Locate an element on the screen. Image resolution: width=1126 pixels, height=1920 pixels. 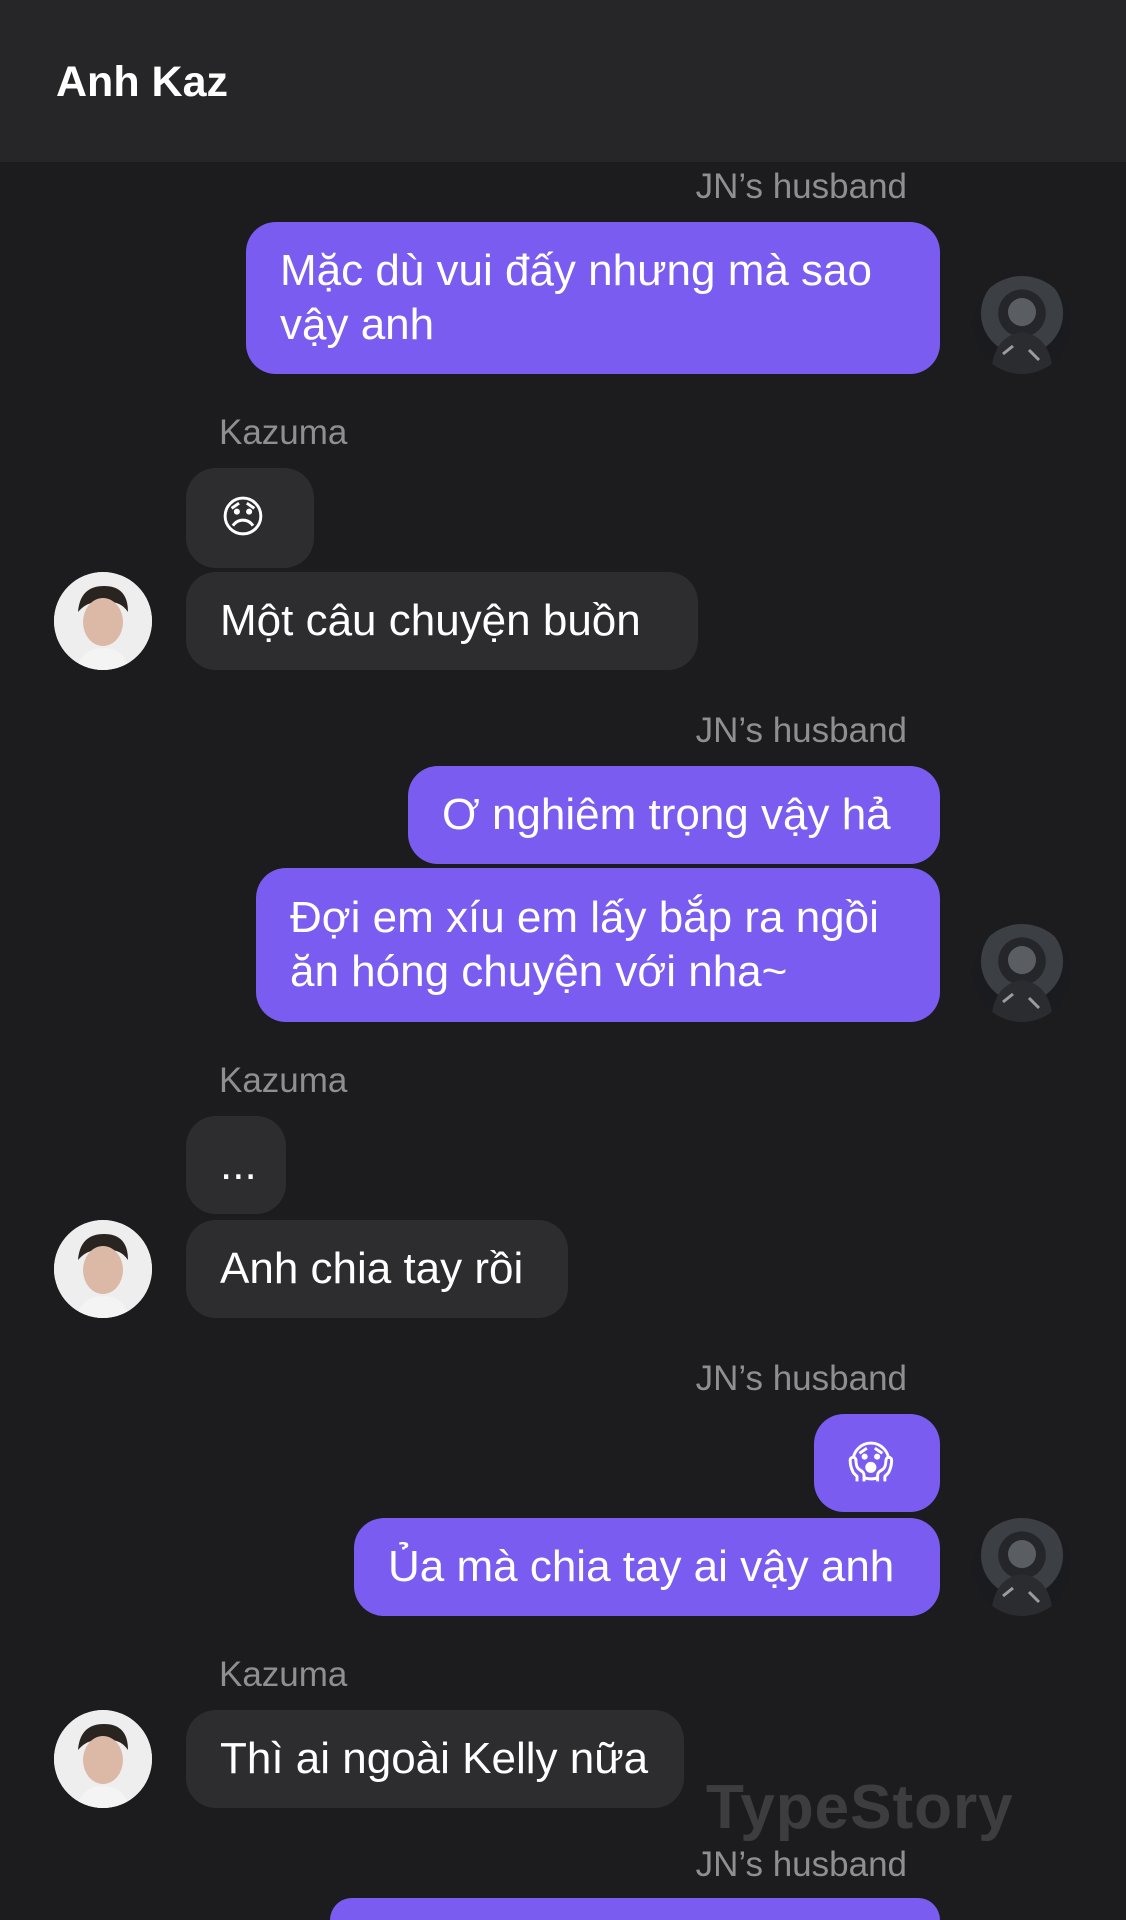
sad-face-emoji: 😞 is located at coordinates (243, 517).